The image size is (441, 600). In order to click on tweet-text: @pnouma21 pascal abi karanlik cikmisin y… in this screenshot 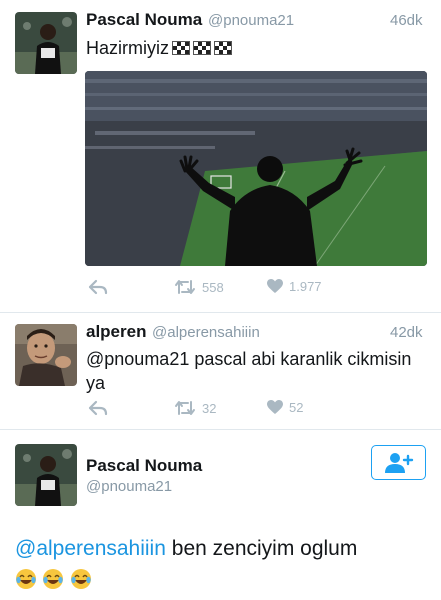, I will do `click(261, 371)`.